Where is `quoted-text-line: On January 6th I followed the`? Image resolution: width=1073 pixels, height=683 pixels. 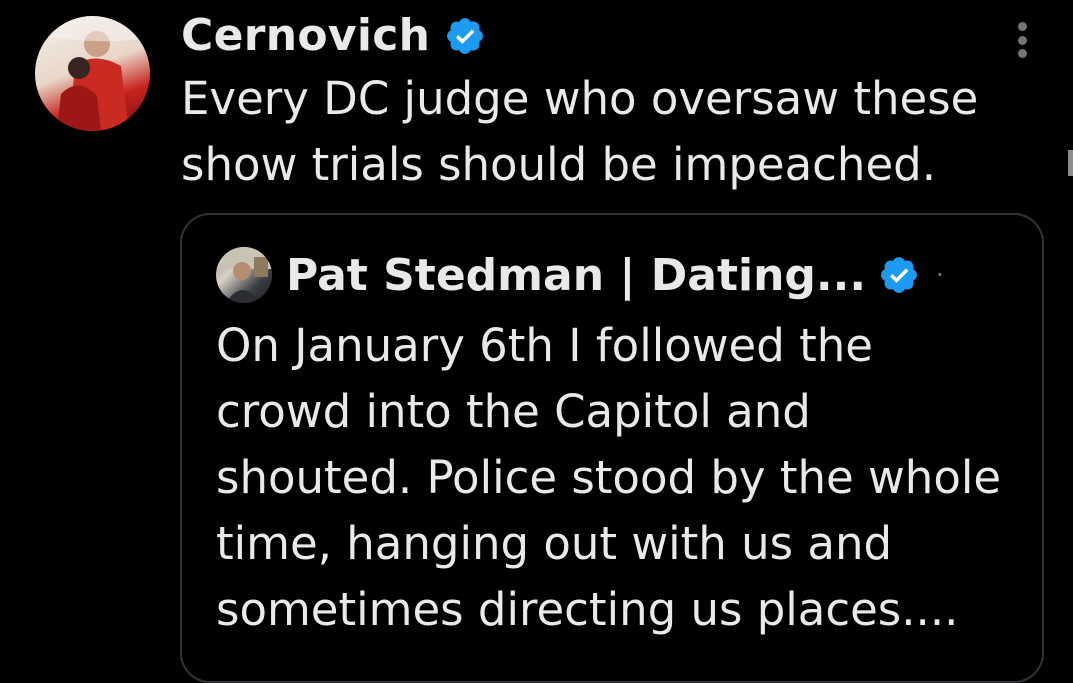 quoted-text-line: On January 6th I followed the is located at coordinates (544, 345).